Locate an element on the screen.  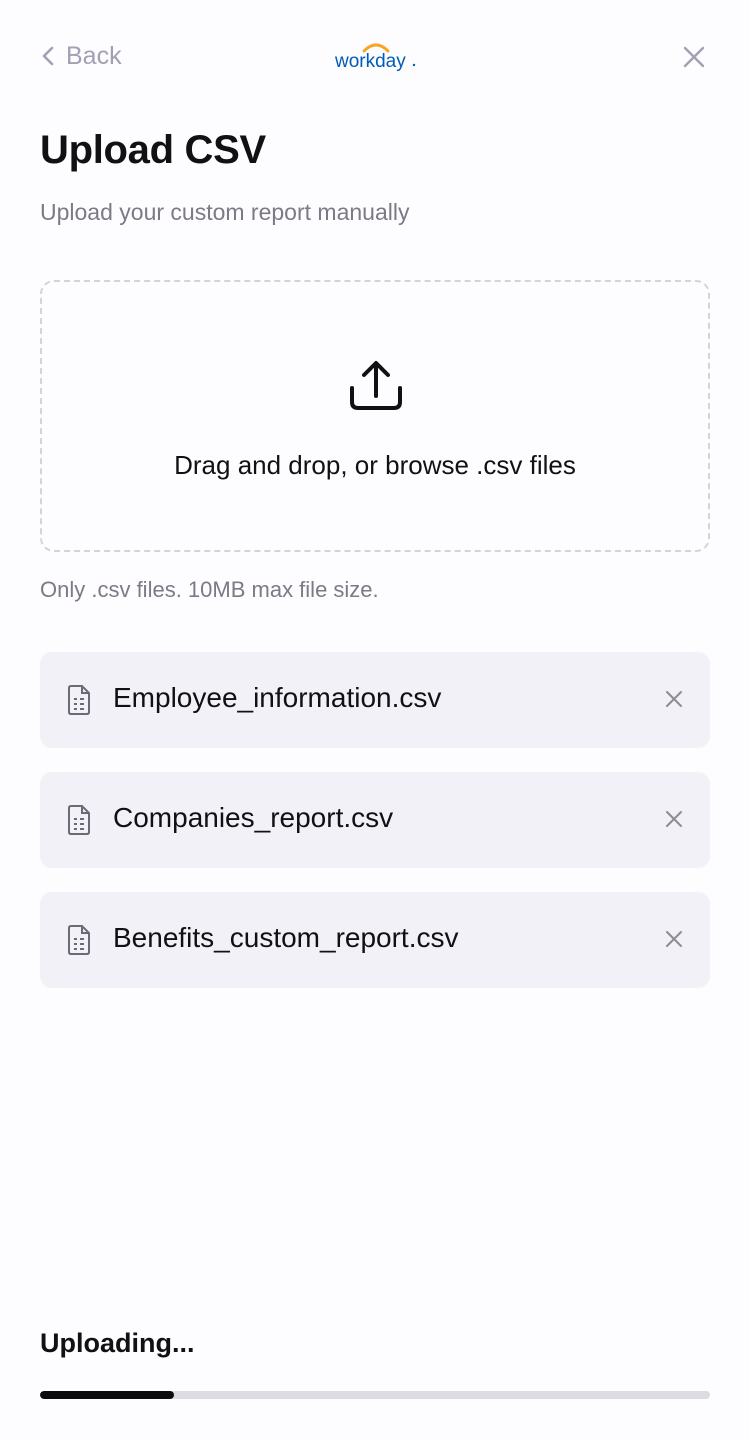
chevron-left-icon is located at coordinates (48, 56).